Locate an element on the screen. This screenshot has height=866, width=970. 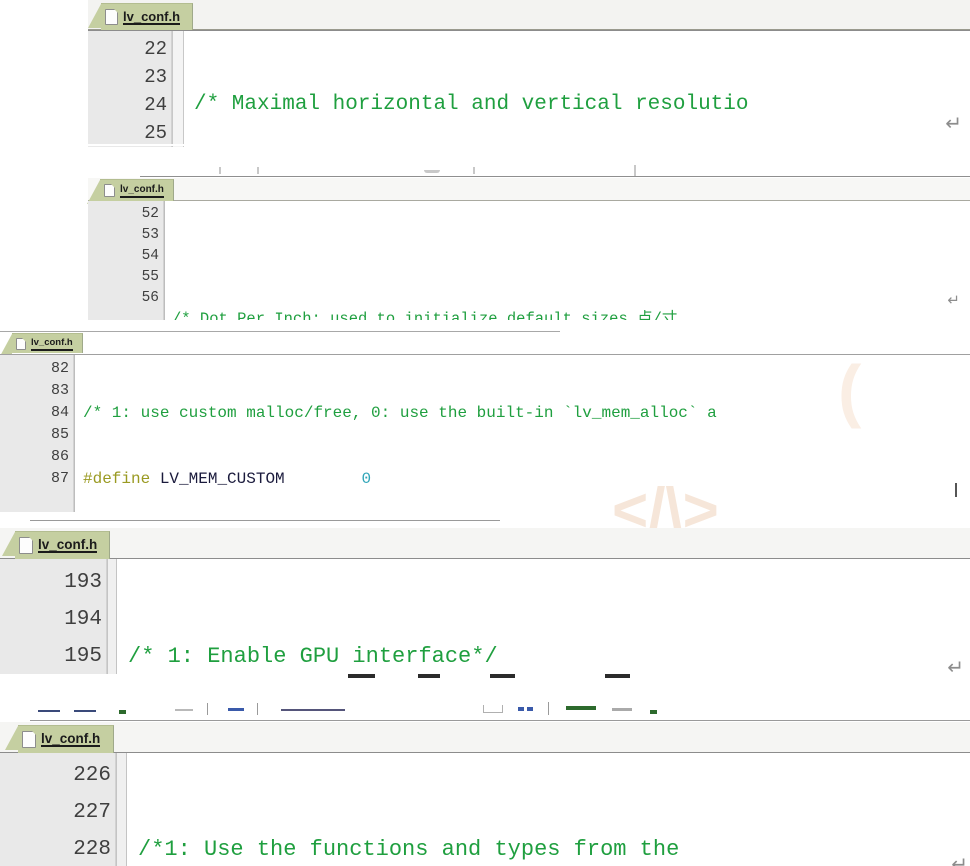
line-number: 193 is located at coordinates (83, 582).